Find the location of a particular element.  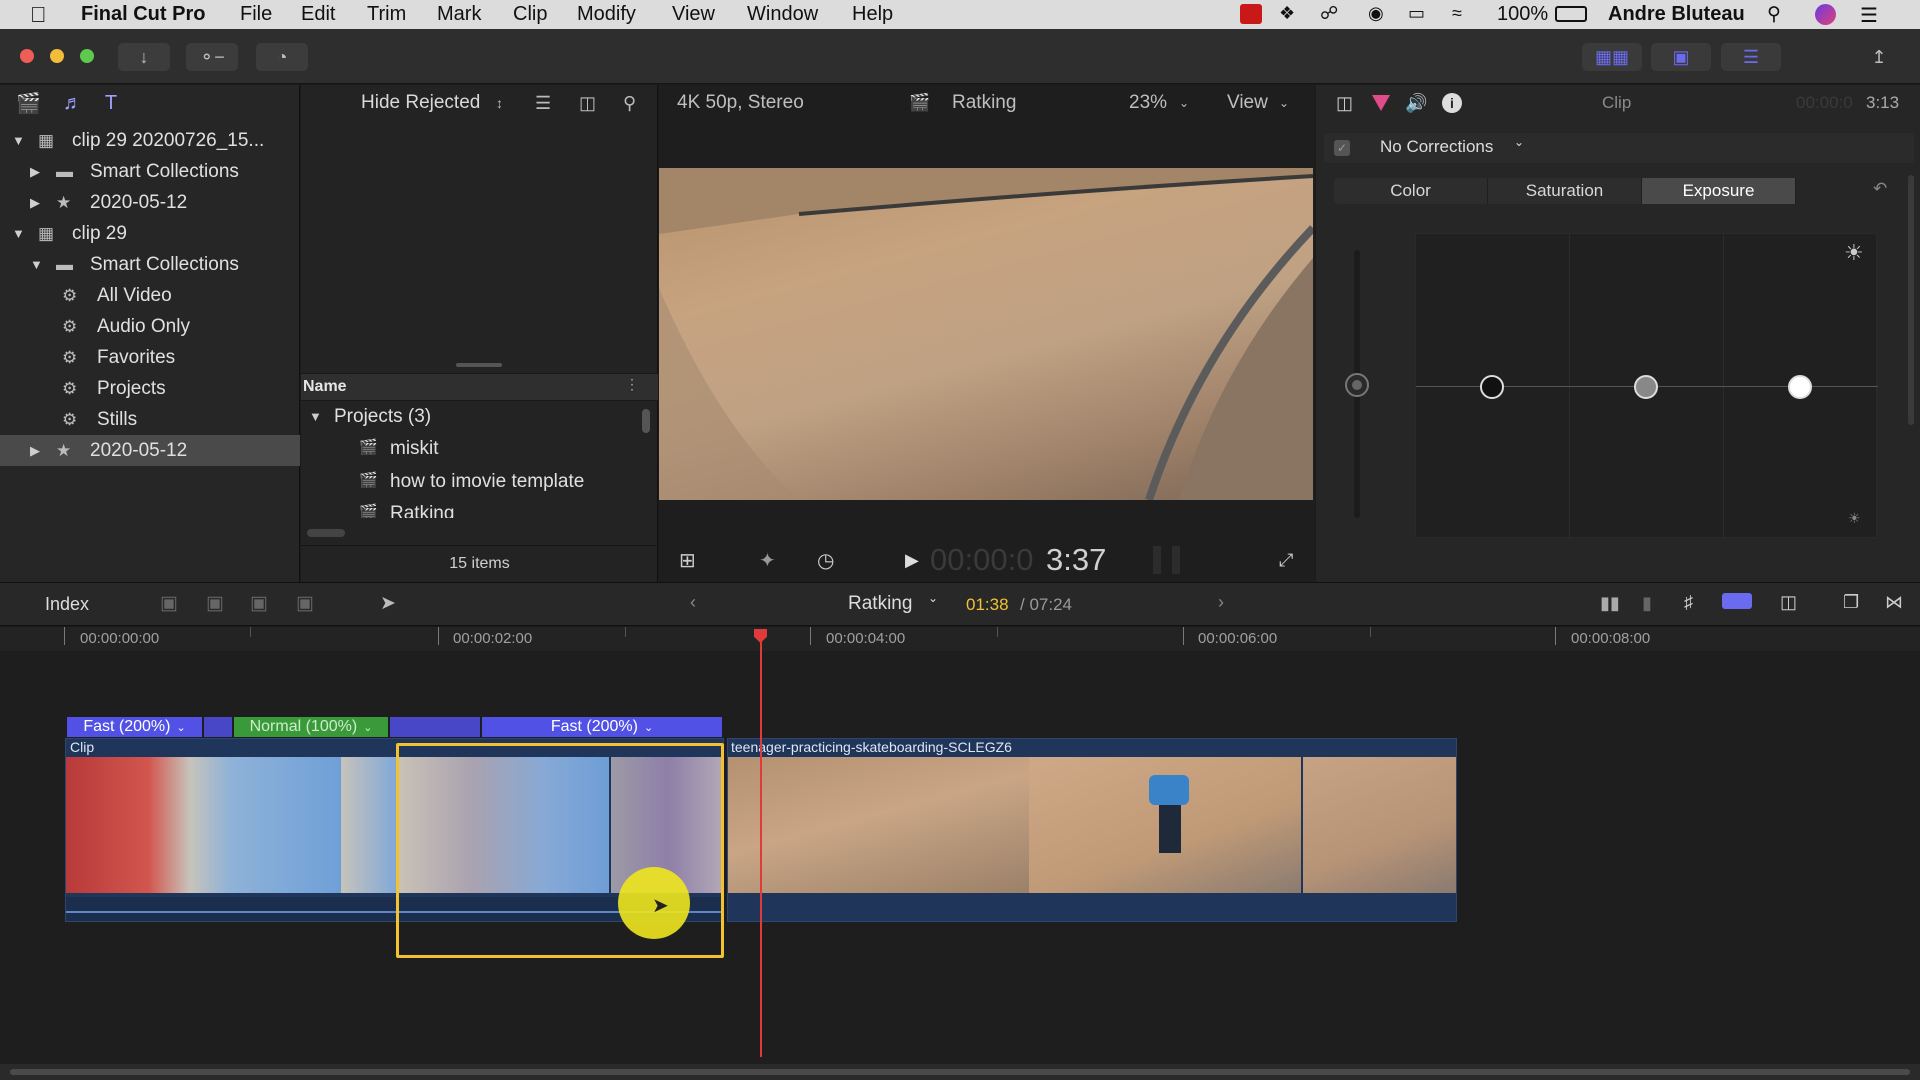

zoom-popup: 23% is located at coordinates (1148, 103).